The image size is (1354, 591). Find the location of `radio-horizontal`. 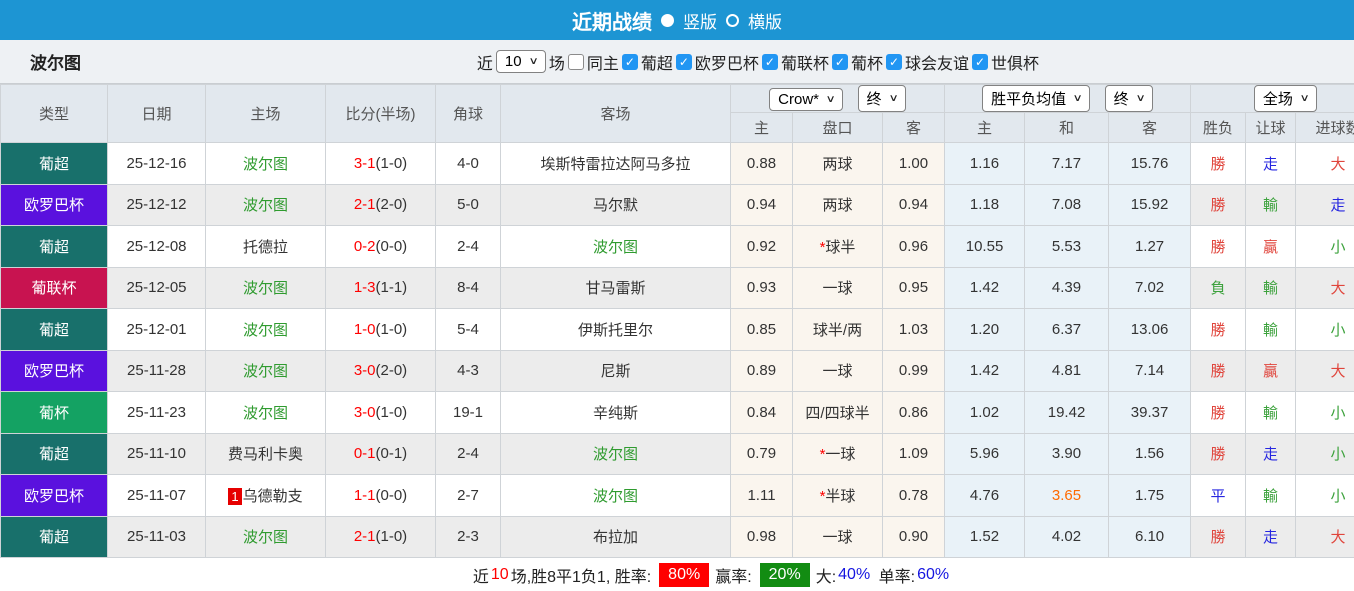

radio-horizontal is located at coordinates (732, 20).